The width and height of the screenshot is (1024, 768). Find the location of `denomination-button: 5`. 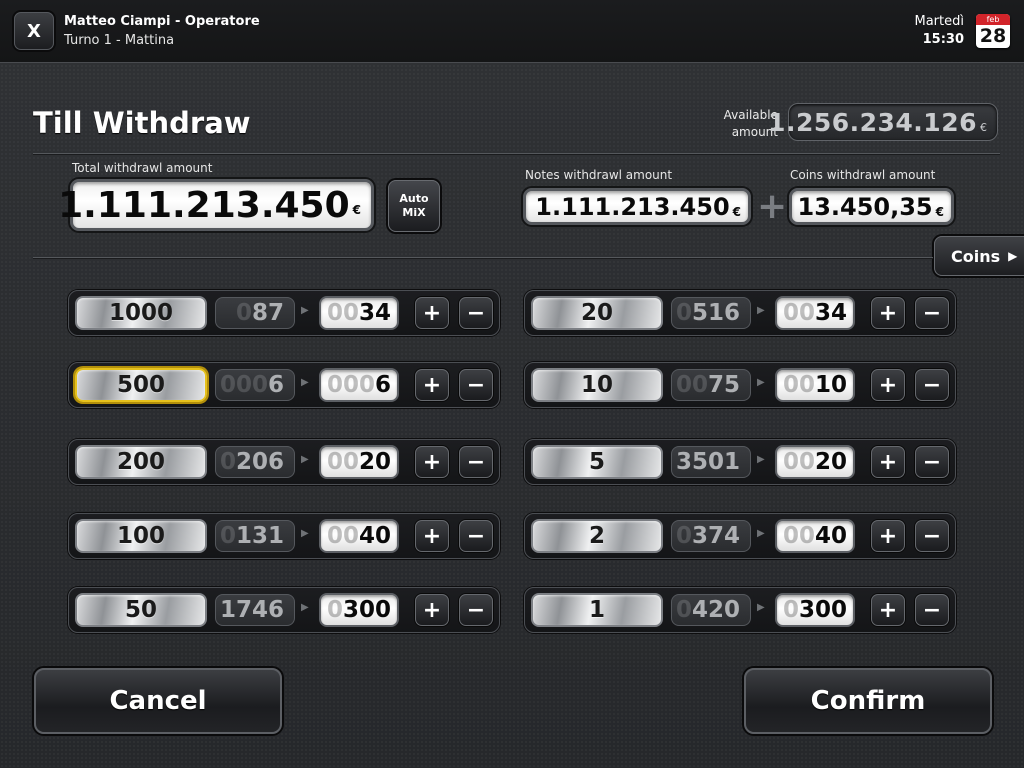

denomination-button: 5 is located at coordinates (597, 462).